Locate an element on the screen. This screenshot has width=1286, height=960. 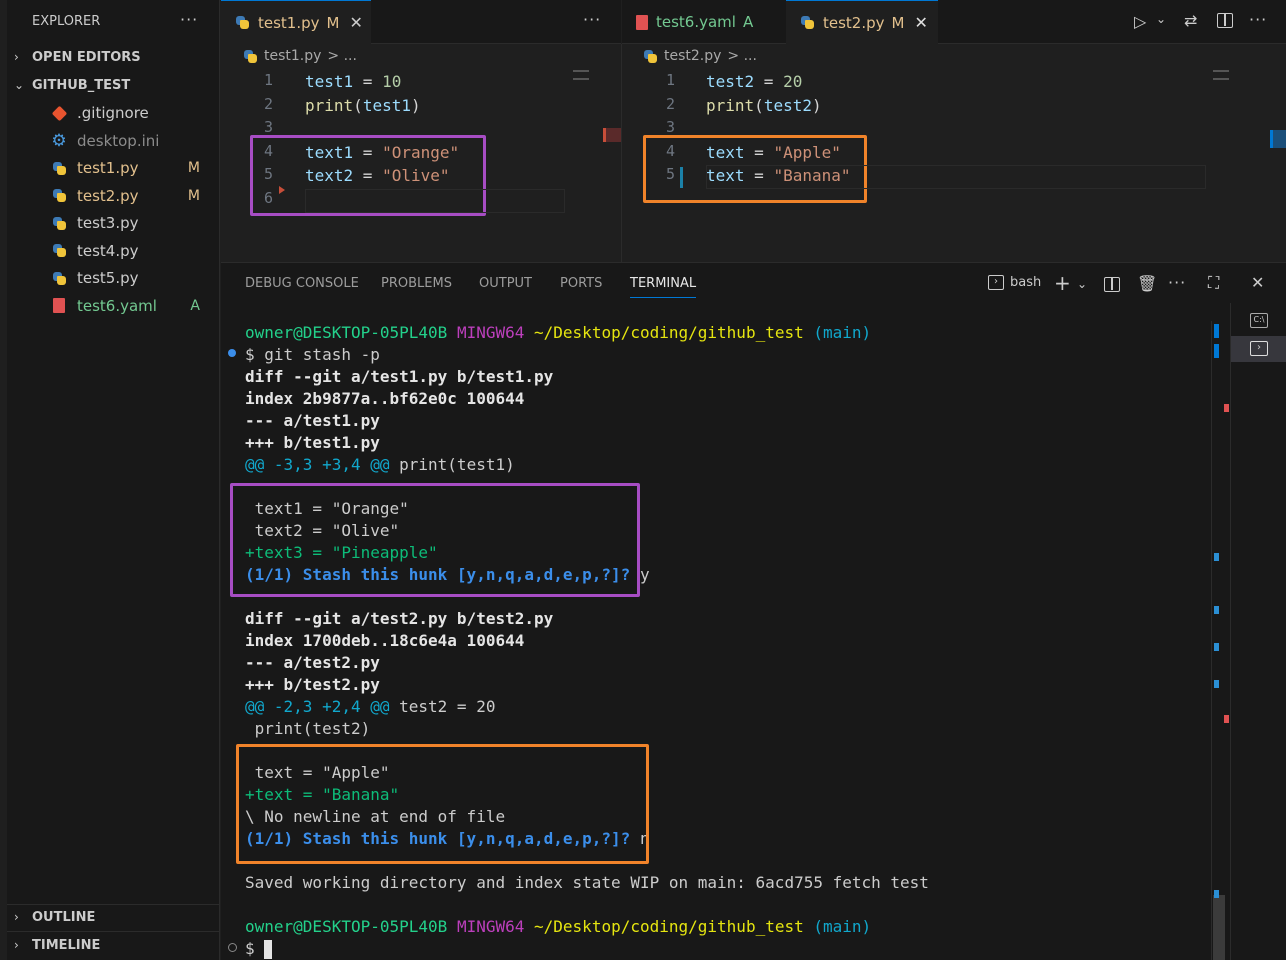
terminal-shell-button: › bash is located at coordinates (1014, 282).